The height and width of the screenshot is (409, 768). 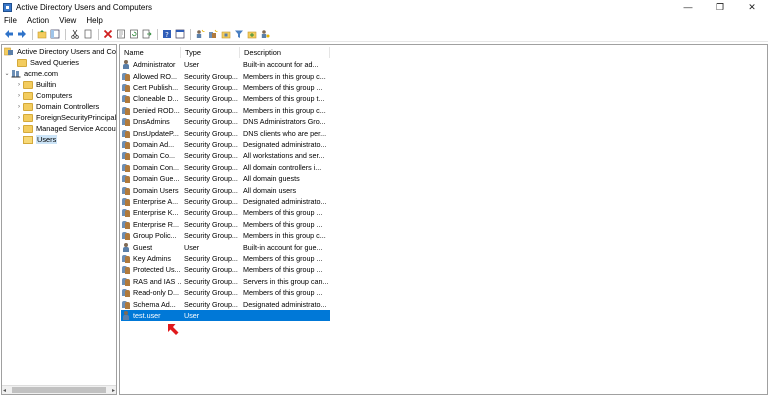 I want to click on row-name-text: Administrator, so click(x=154, y=65).